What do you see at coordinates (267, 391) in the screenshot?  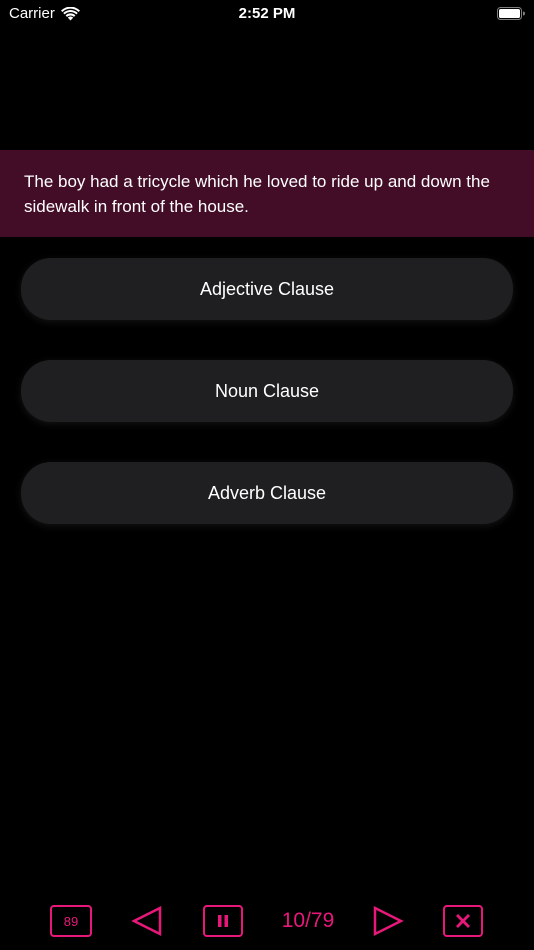 I see `answer-button-noun-clause: Noun Clause` at bounding box center [267, 391].